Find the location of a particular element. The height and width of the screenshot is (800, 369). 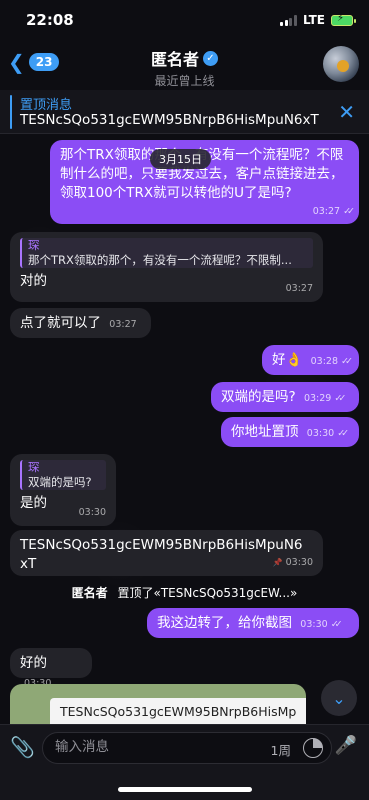

reply-text: 双端的是吗? is located at coordinates (60, 482).